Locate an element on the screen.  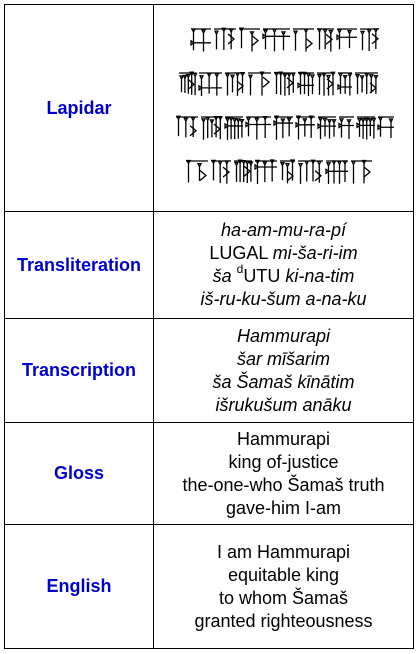
text-segment: ša Šamaš kīnātim is located at coordinates (283, 381).